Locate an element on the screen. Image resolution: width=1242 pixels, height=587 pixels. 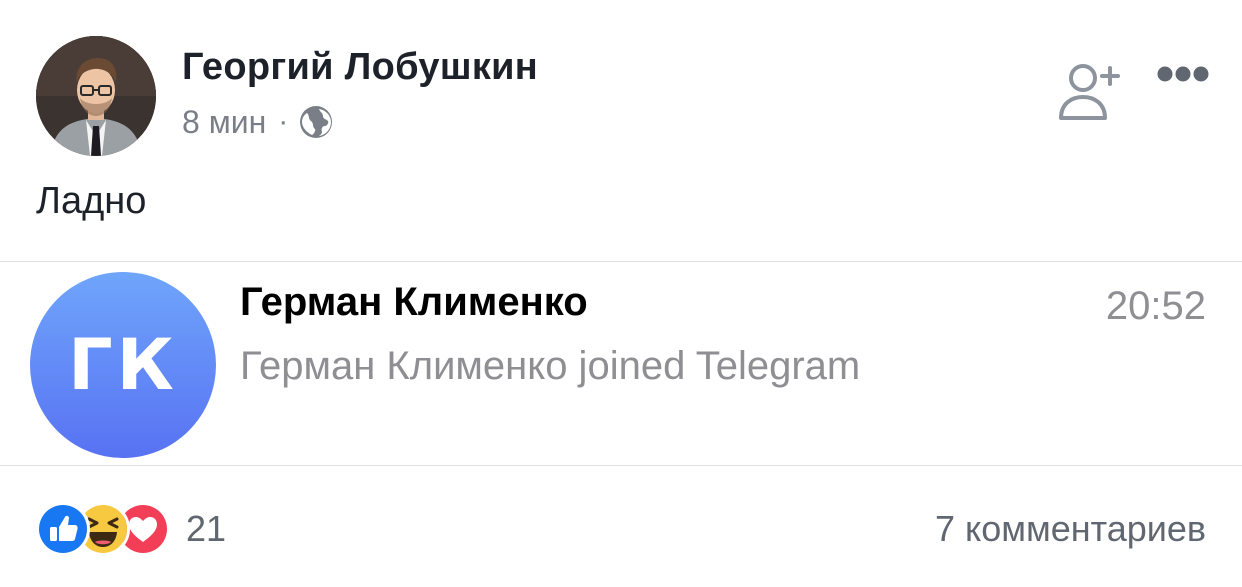
message-preview: Герман Клименко joined Telegram is located at coordinates (550, 366).